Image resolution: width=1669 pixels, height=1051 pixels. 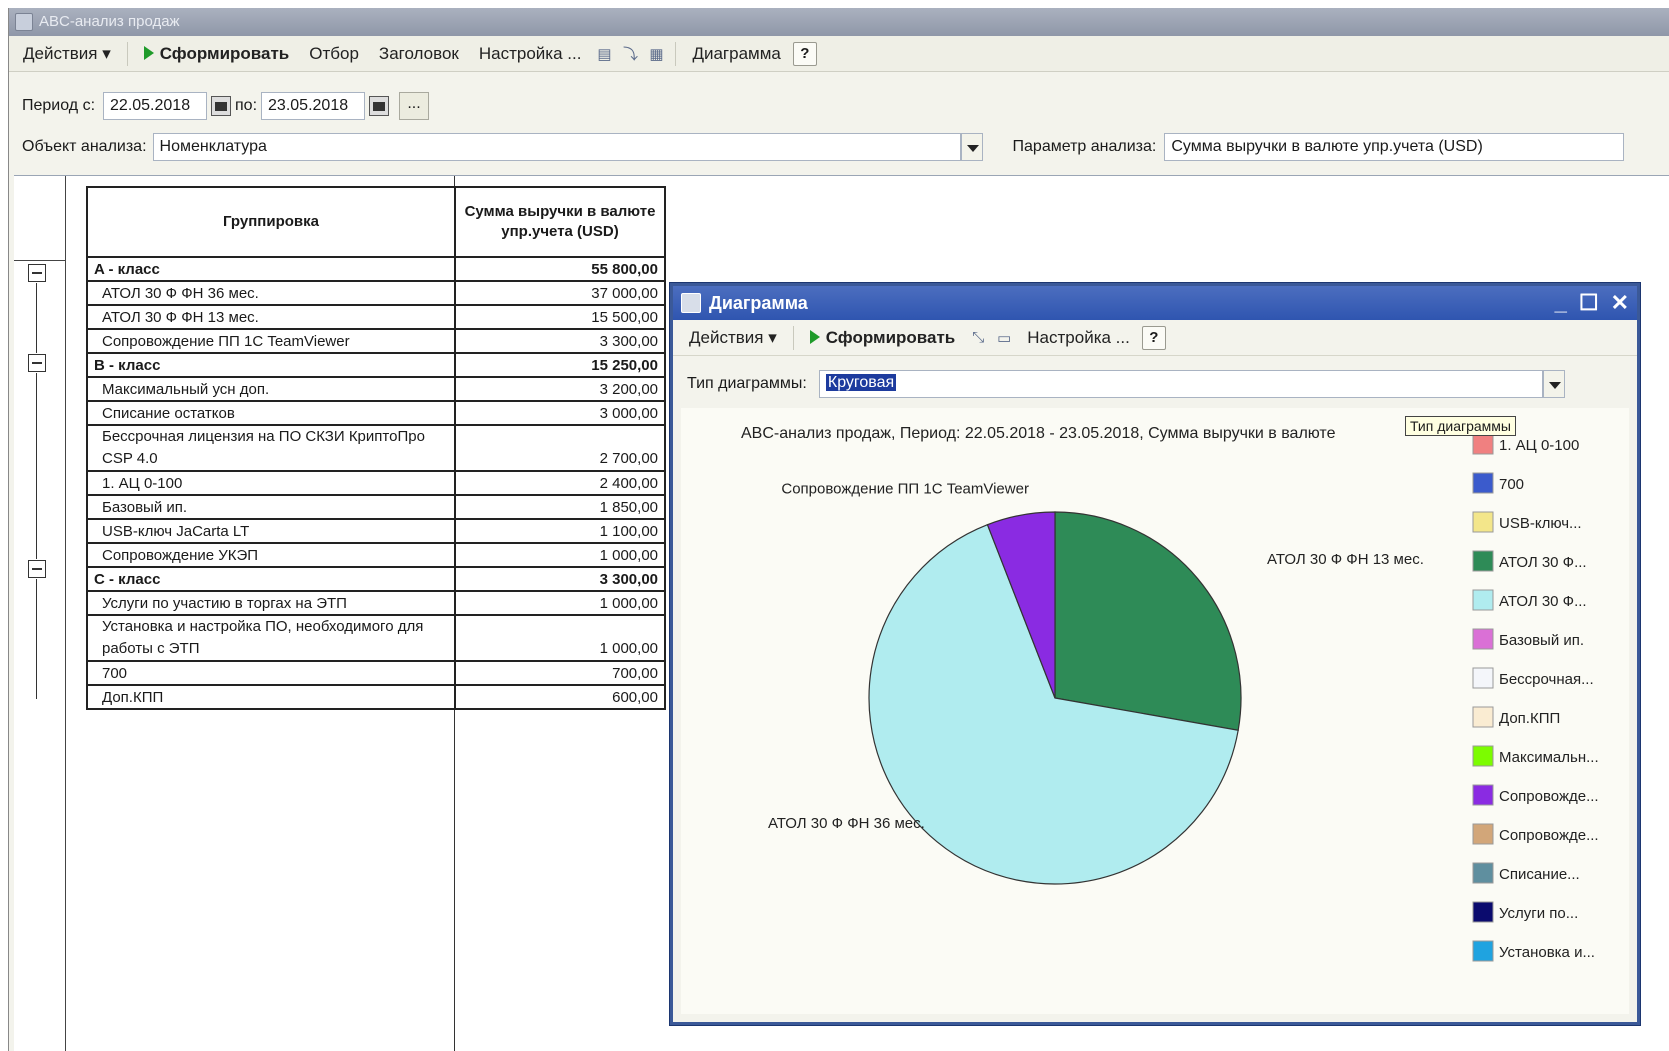 What do you see at coordinates (376, 341) in the screenshot?
I see `table-row: Сопровождение ПП 1С TeamViewer 3 300,00` at bounding box center [376, 341].